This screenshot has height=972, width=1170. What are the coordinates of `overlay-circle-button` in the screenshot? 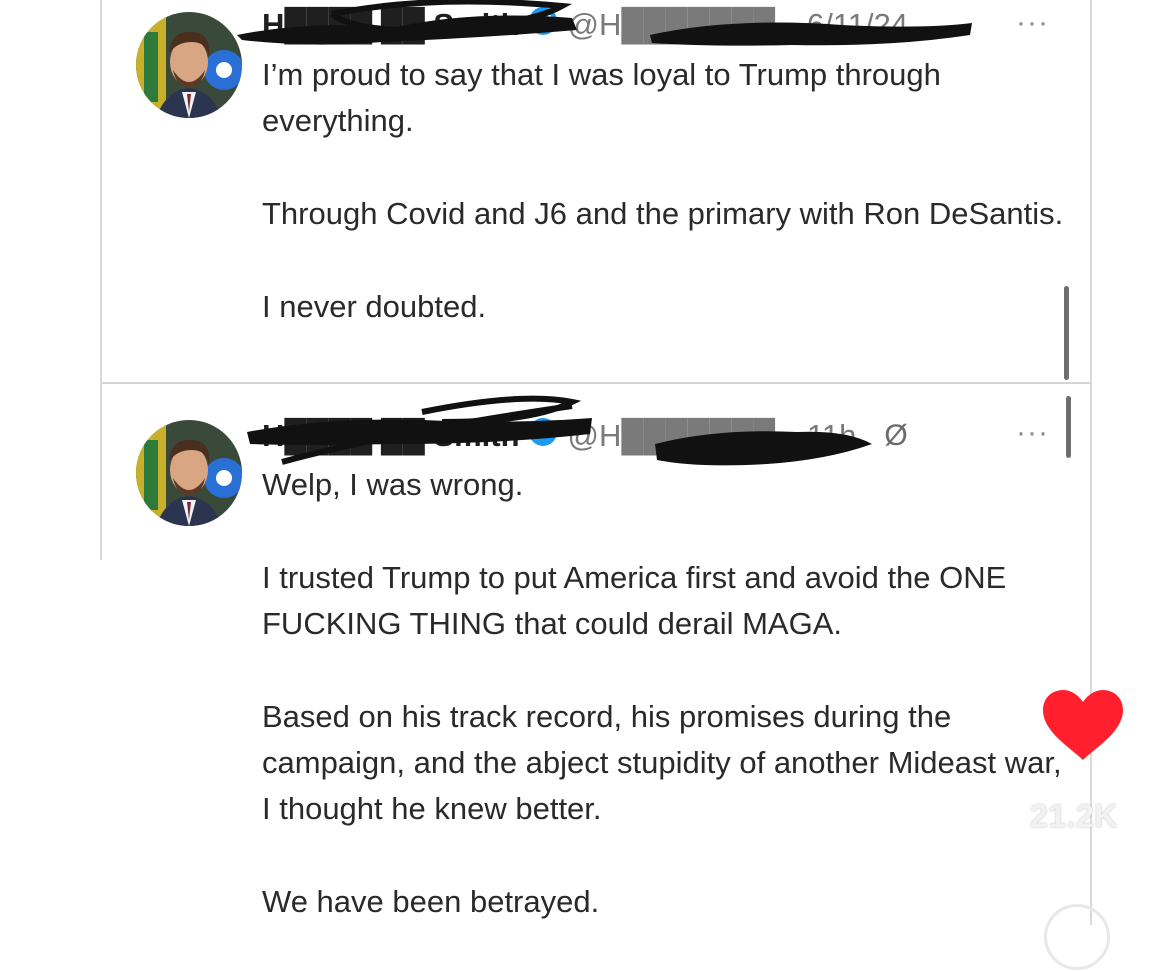 It's located at (1077, 937).